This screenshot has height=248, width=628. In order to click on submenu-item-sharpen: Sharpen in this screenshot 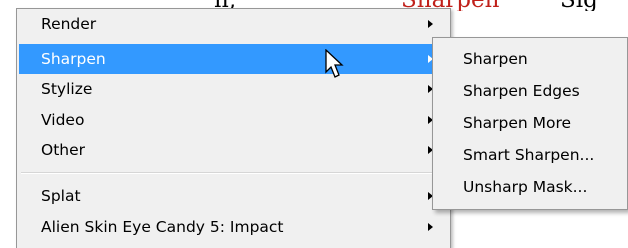, I will do `click(530, 59)`.